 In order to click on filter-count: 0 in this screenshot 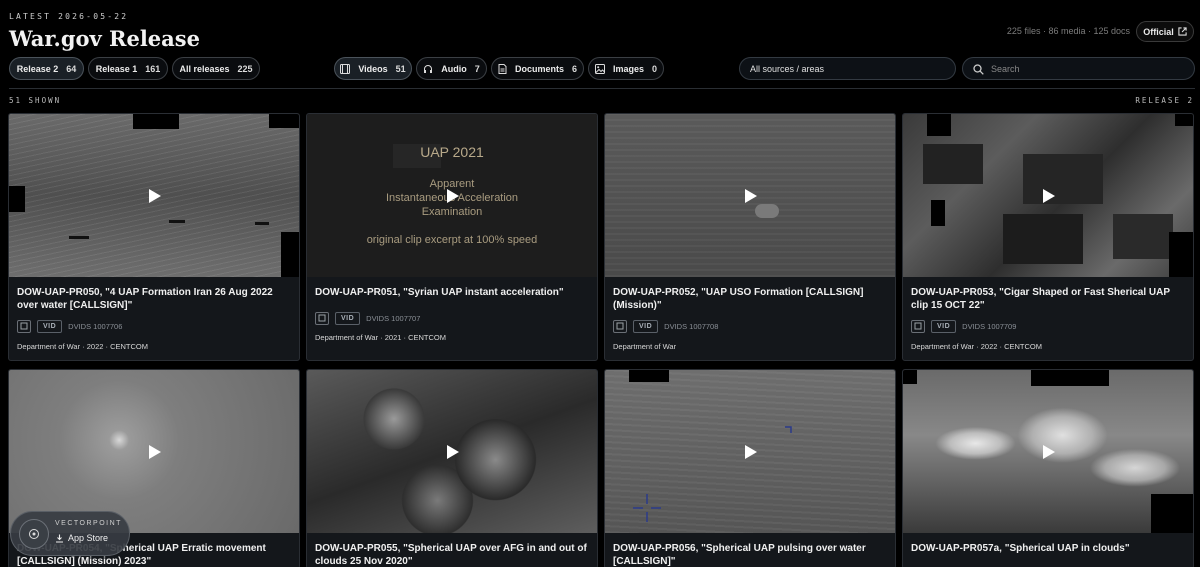, I will do `click(655, 68)`.